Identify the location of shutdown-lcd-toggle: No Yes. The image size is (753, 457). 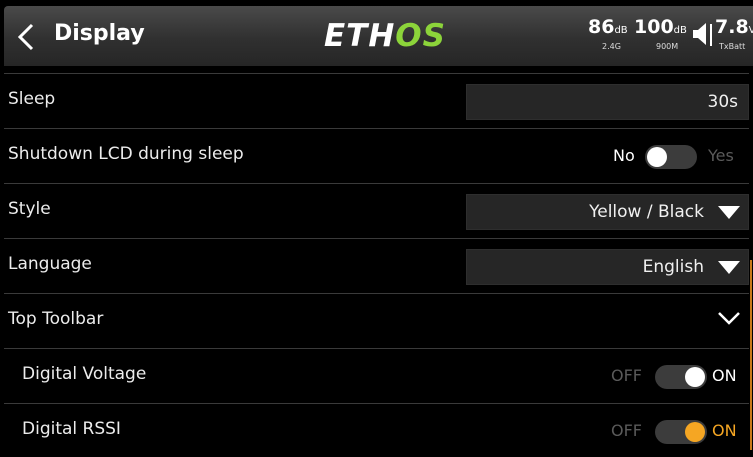
(678, 157).